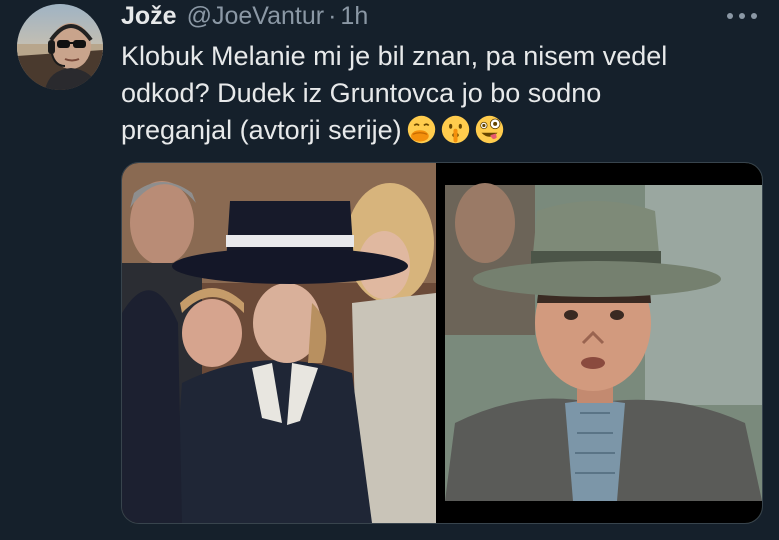 The image size is (779, 540). I want to click on avatar, so click(60, 47).